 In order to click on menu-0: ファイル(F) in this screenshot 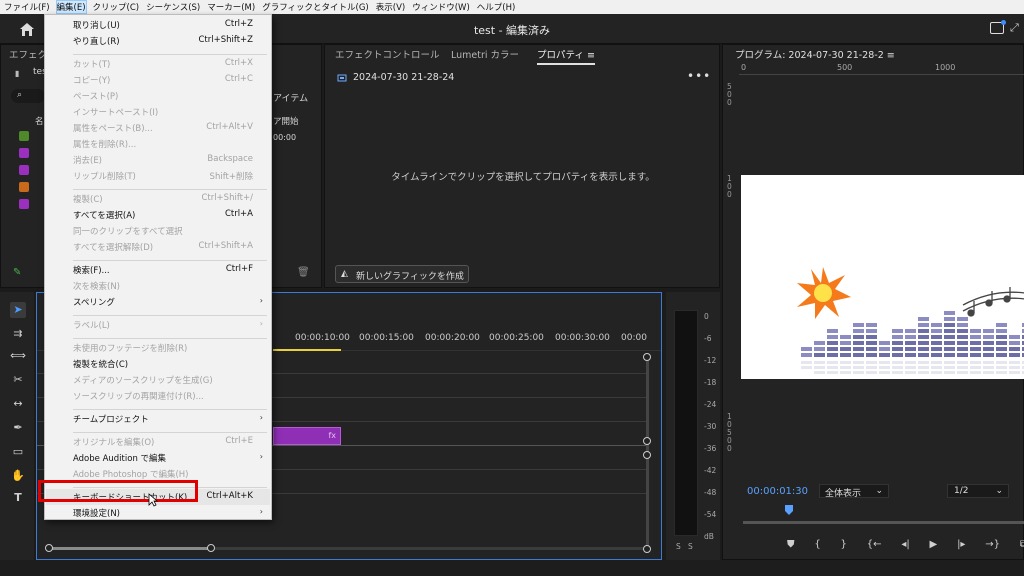, I will do `click(27, 7)`.